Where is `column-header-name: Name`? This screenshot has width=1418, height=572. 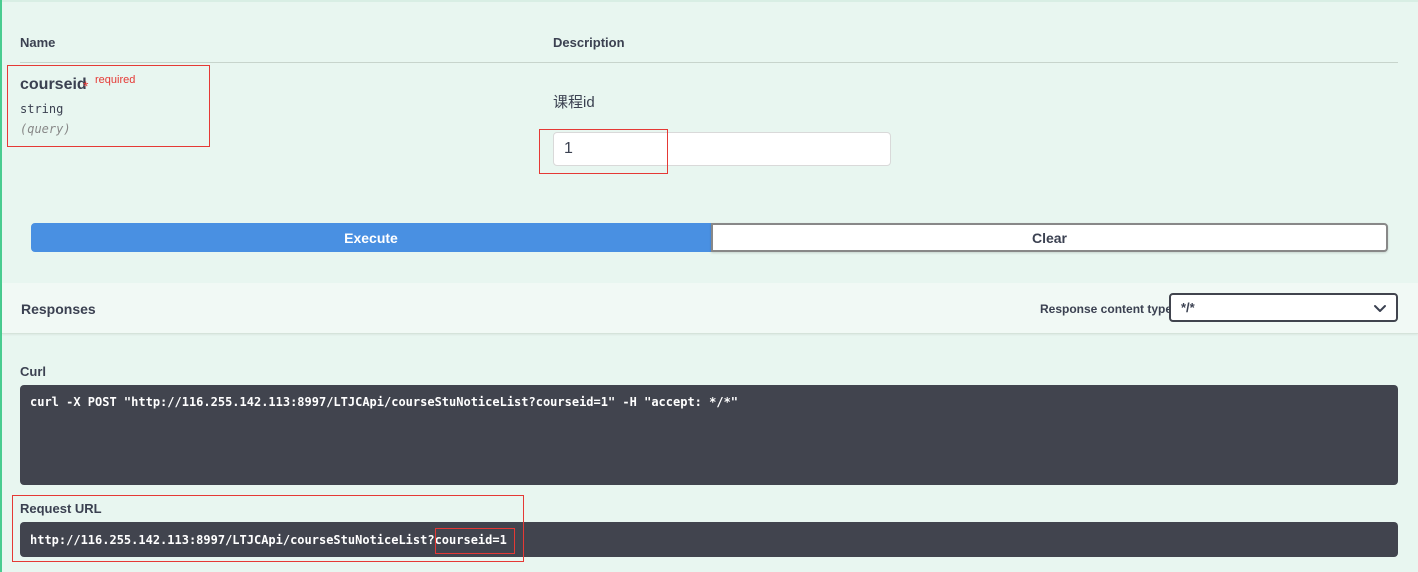
column-header-name: Name is located at coordinates (38, 42).